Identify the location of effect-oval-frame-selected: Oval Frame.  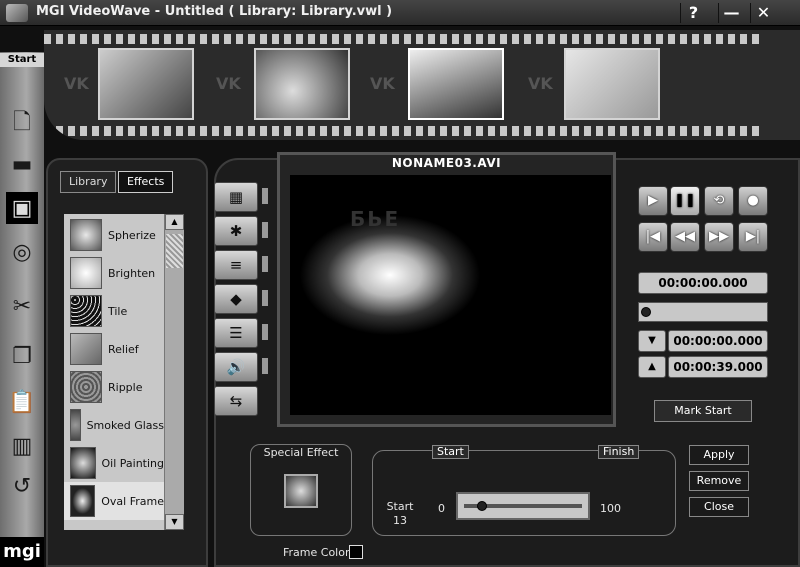
(114, 501).